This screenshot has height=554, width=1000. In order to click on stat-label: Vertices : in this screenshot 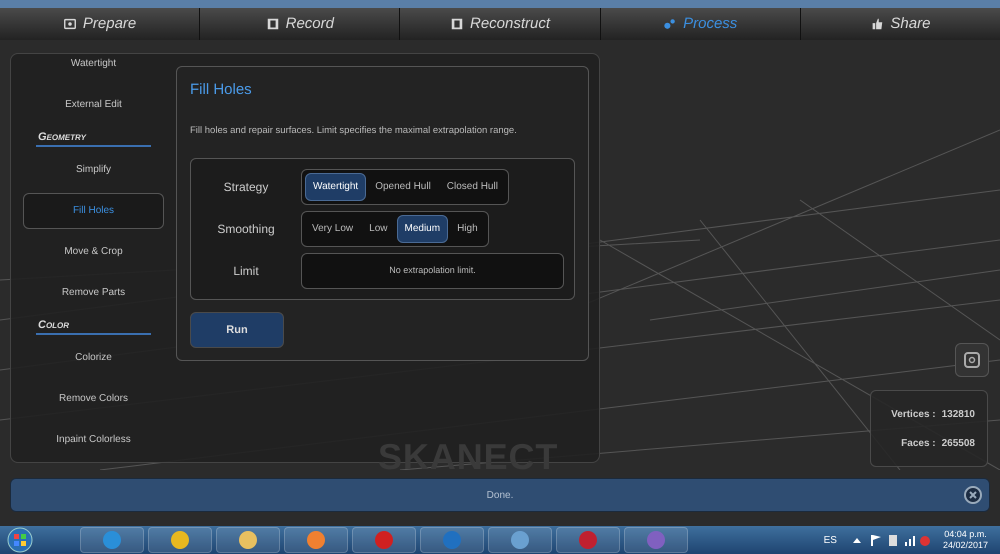, I will do `click(913, 415)`.